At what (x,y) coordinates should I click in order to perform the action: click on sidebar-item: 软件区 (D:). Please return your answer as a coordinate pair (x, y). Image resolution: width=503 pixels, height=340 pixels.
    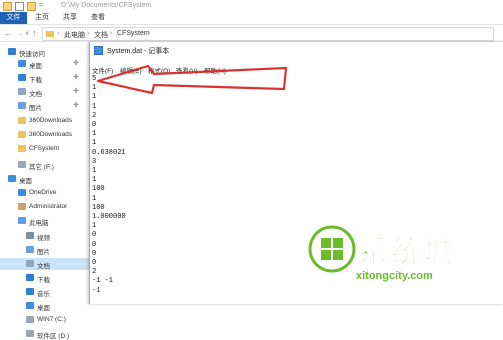
    Looking at the image, I should click on (46, 334).